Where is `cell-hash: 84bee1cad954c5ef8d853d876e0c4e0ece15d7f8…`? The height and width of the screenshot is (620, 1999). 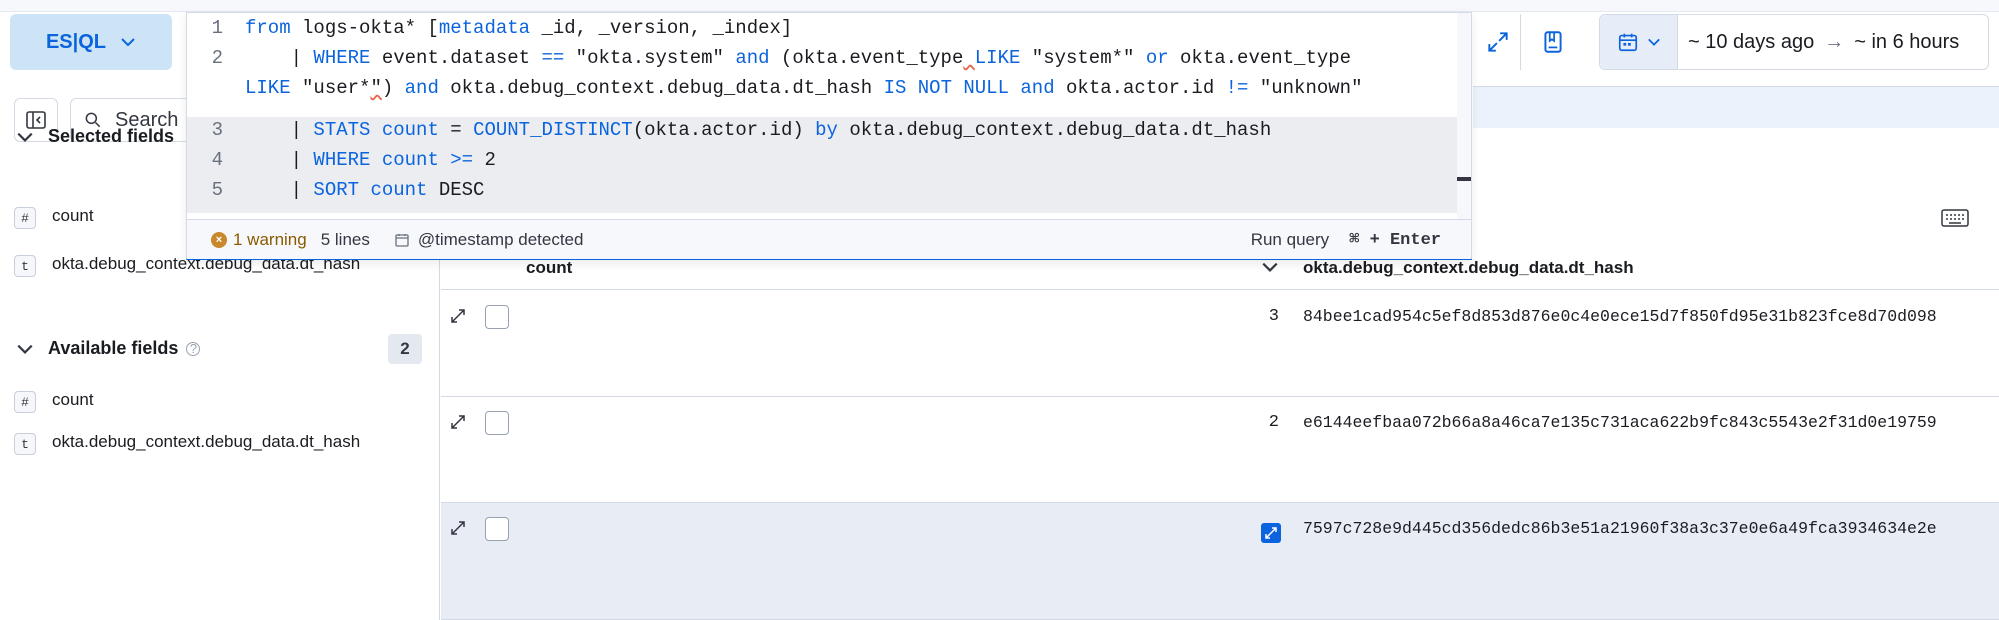
cell-hash: 84bee1cad954c5ef8d853d876e0c4e0ece15d7f8… is located at coordinates (1620, 316).